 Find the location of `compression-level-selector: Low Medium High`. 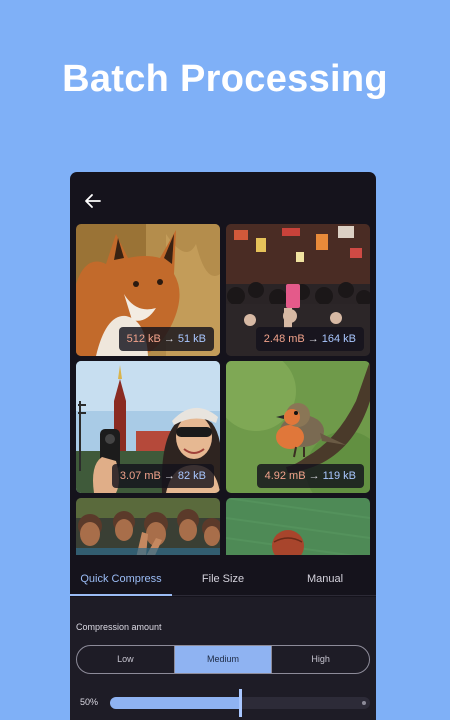

compression-level-selector: Low Medium High is located at coordinates (223, 659).